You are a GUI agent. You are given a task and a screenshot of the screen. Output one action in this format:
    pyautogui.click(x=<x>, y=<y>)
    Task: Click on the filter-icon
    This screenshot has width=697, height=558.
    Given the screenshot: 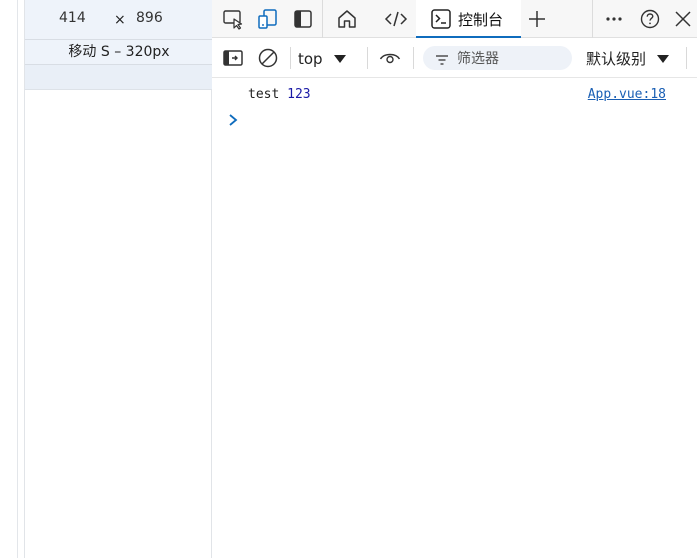 What is the action you would take?
    pyautogui.click(x=442, y=60)
    